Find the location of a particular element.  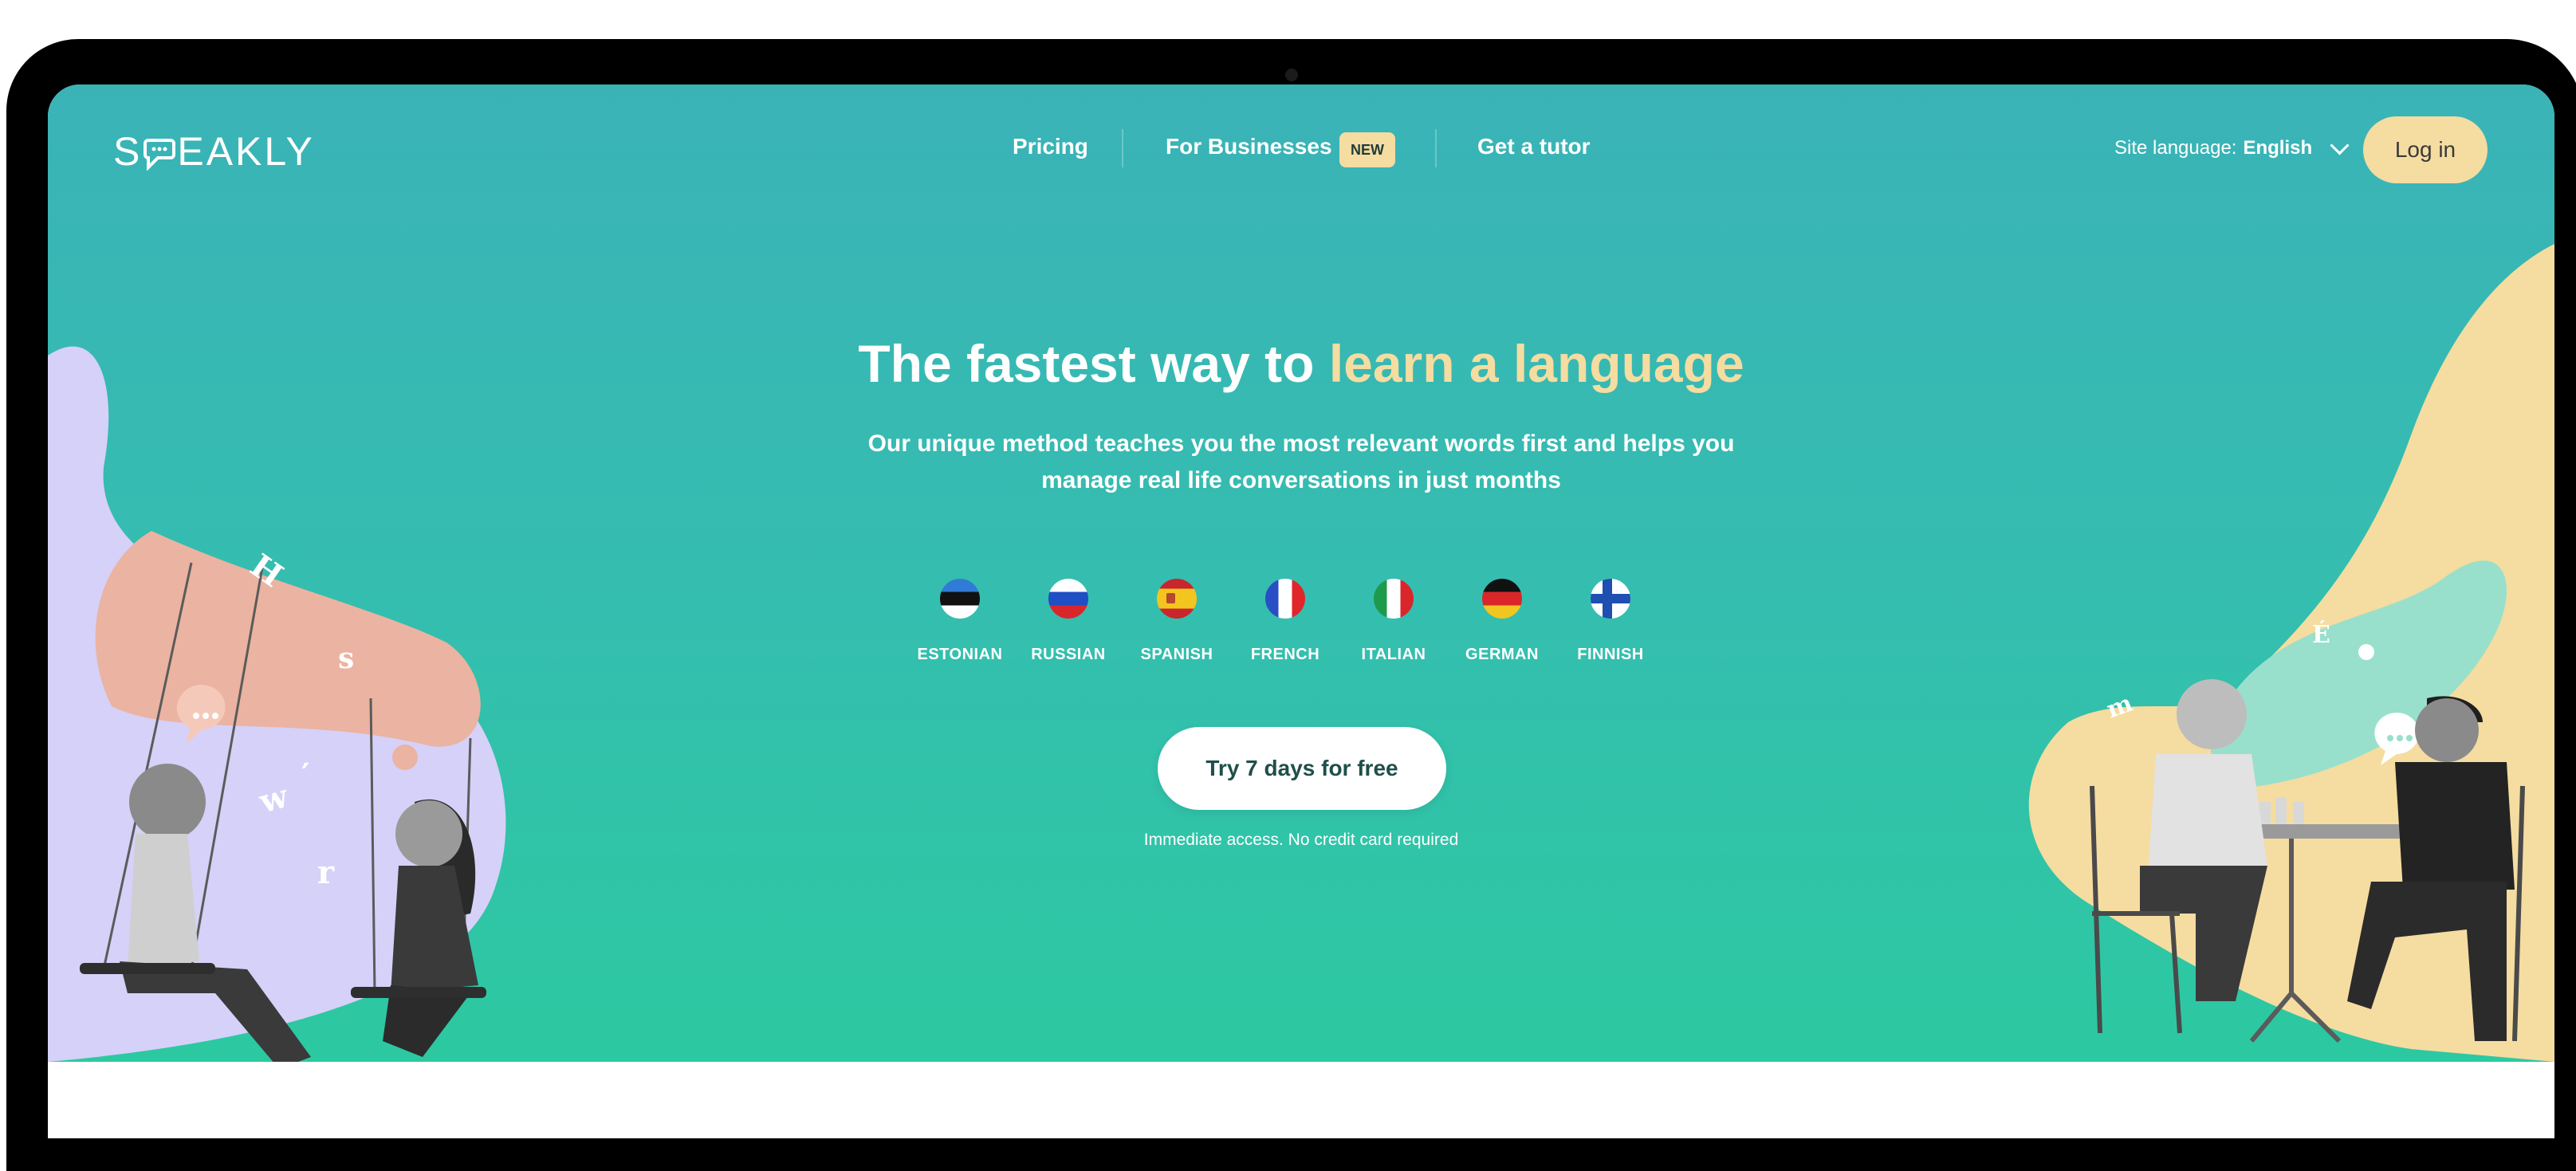

letter-e-acute: É is located at coordinates (2321, 634).